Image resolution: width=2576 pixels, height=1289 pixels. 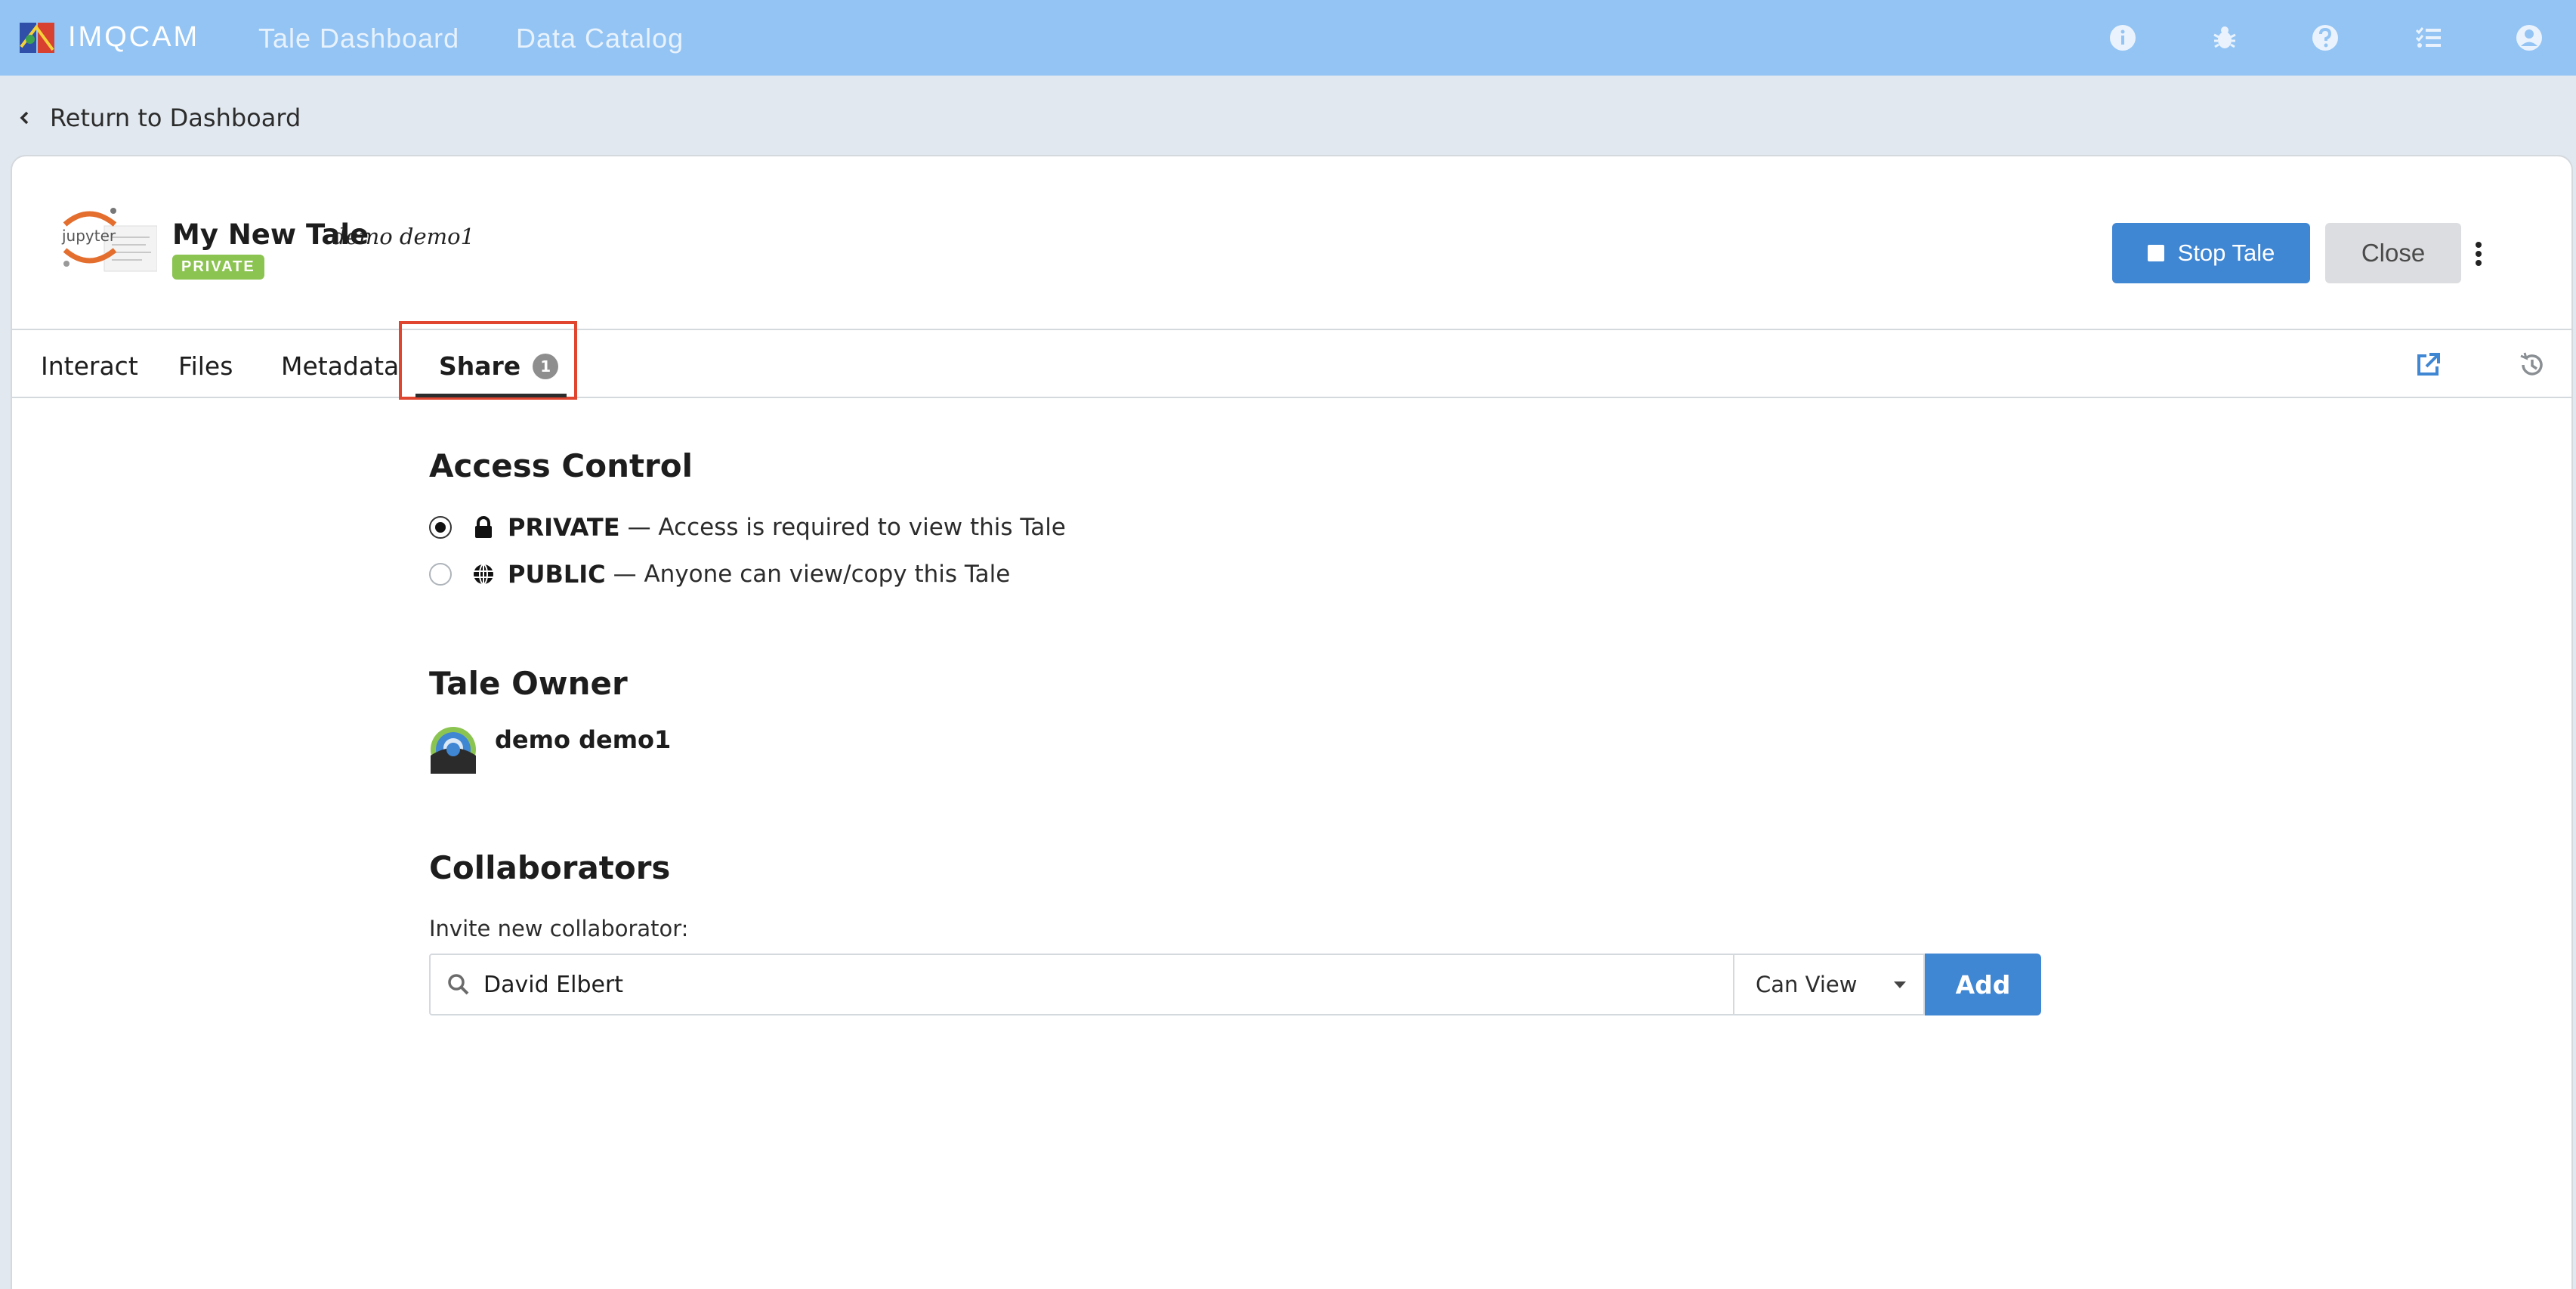 What do you see at coordinates (2226, 253) in the screenshot?
I see `stop-tale-label: Stop Tale` at bounding box center [2226, 253].